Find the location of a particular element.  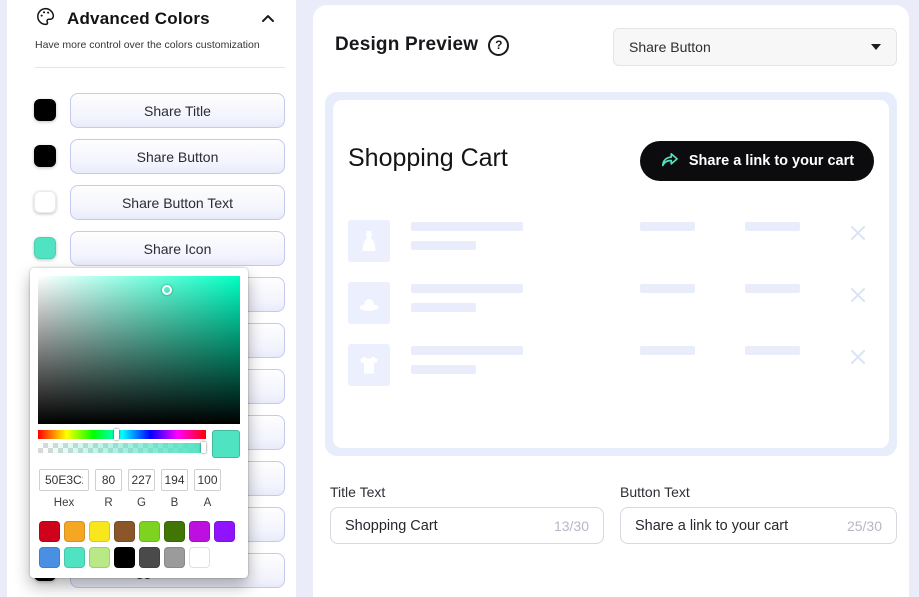

help-icon: ? is located at coordinates (499, 45).